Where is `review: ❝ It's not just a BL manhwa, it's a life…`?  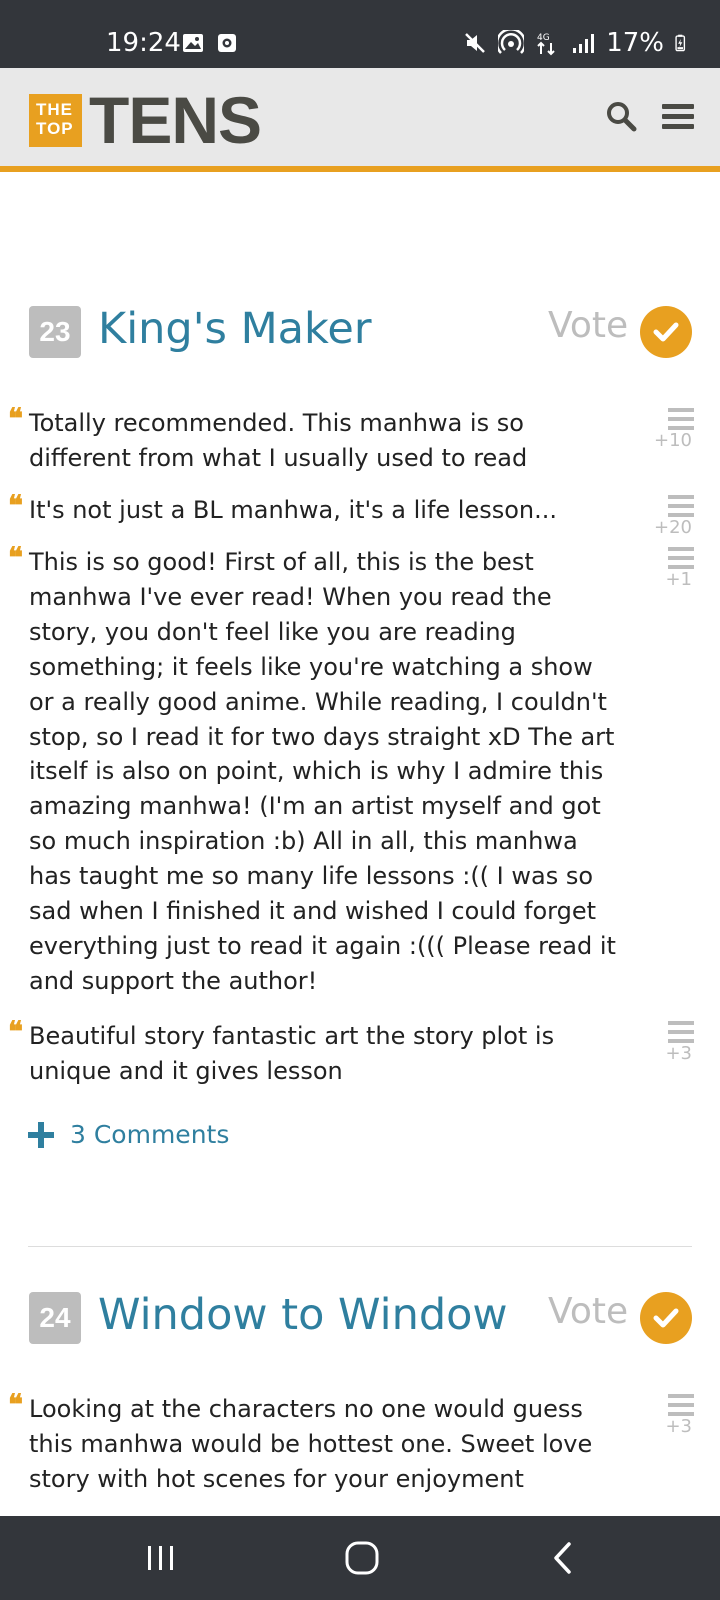
review: ❝ It's not just a BL manhwa, it's a life… is located at coordinates (360, 513).